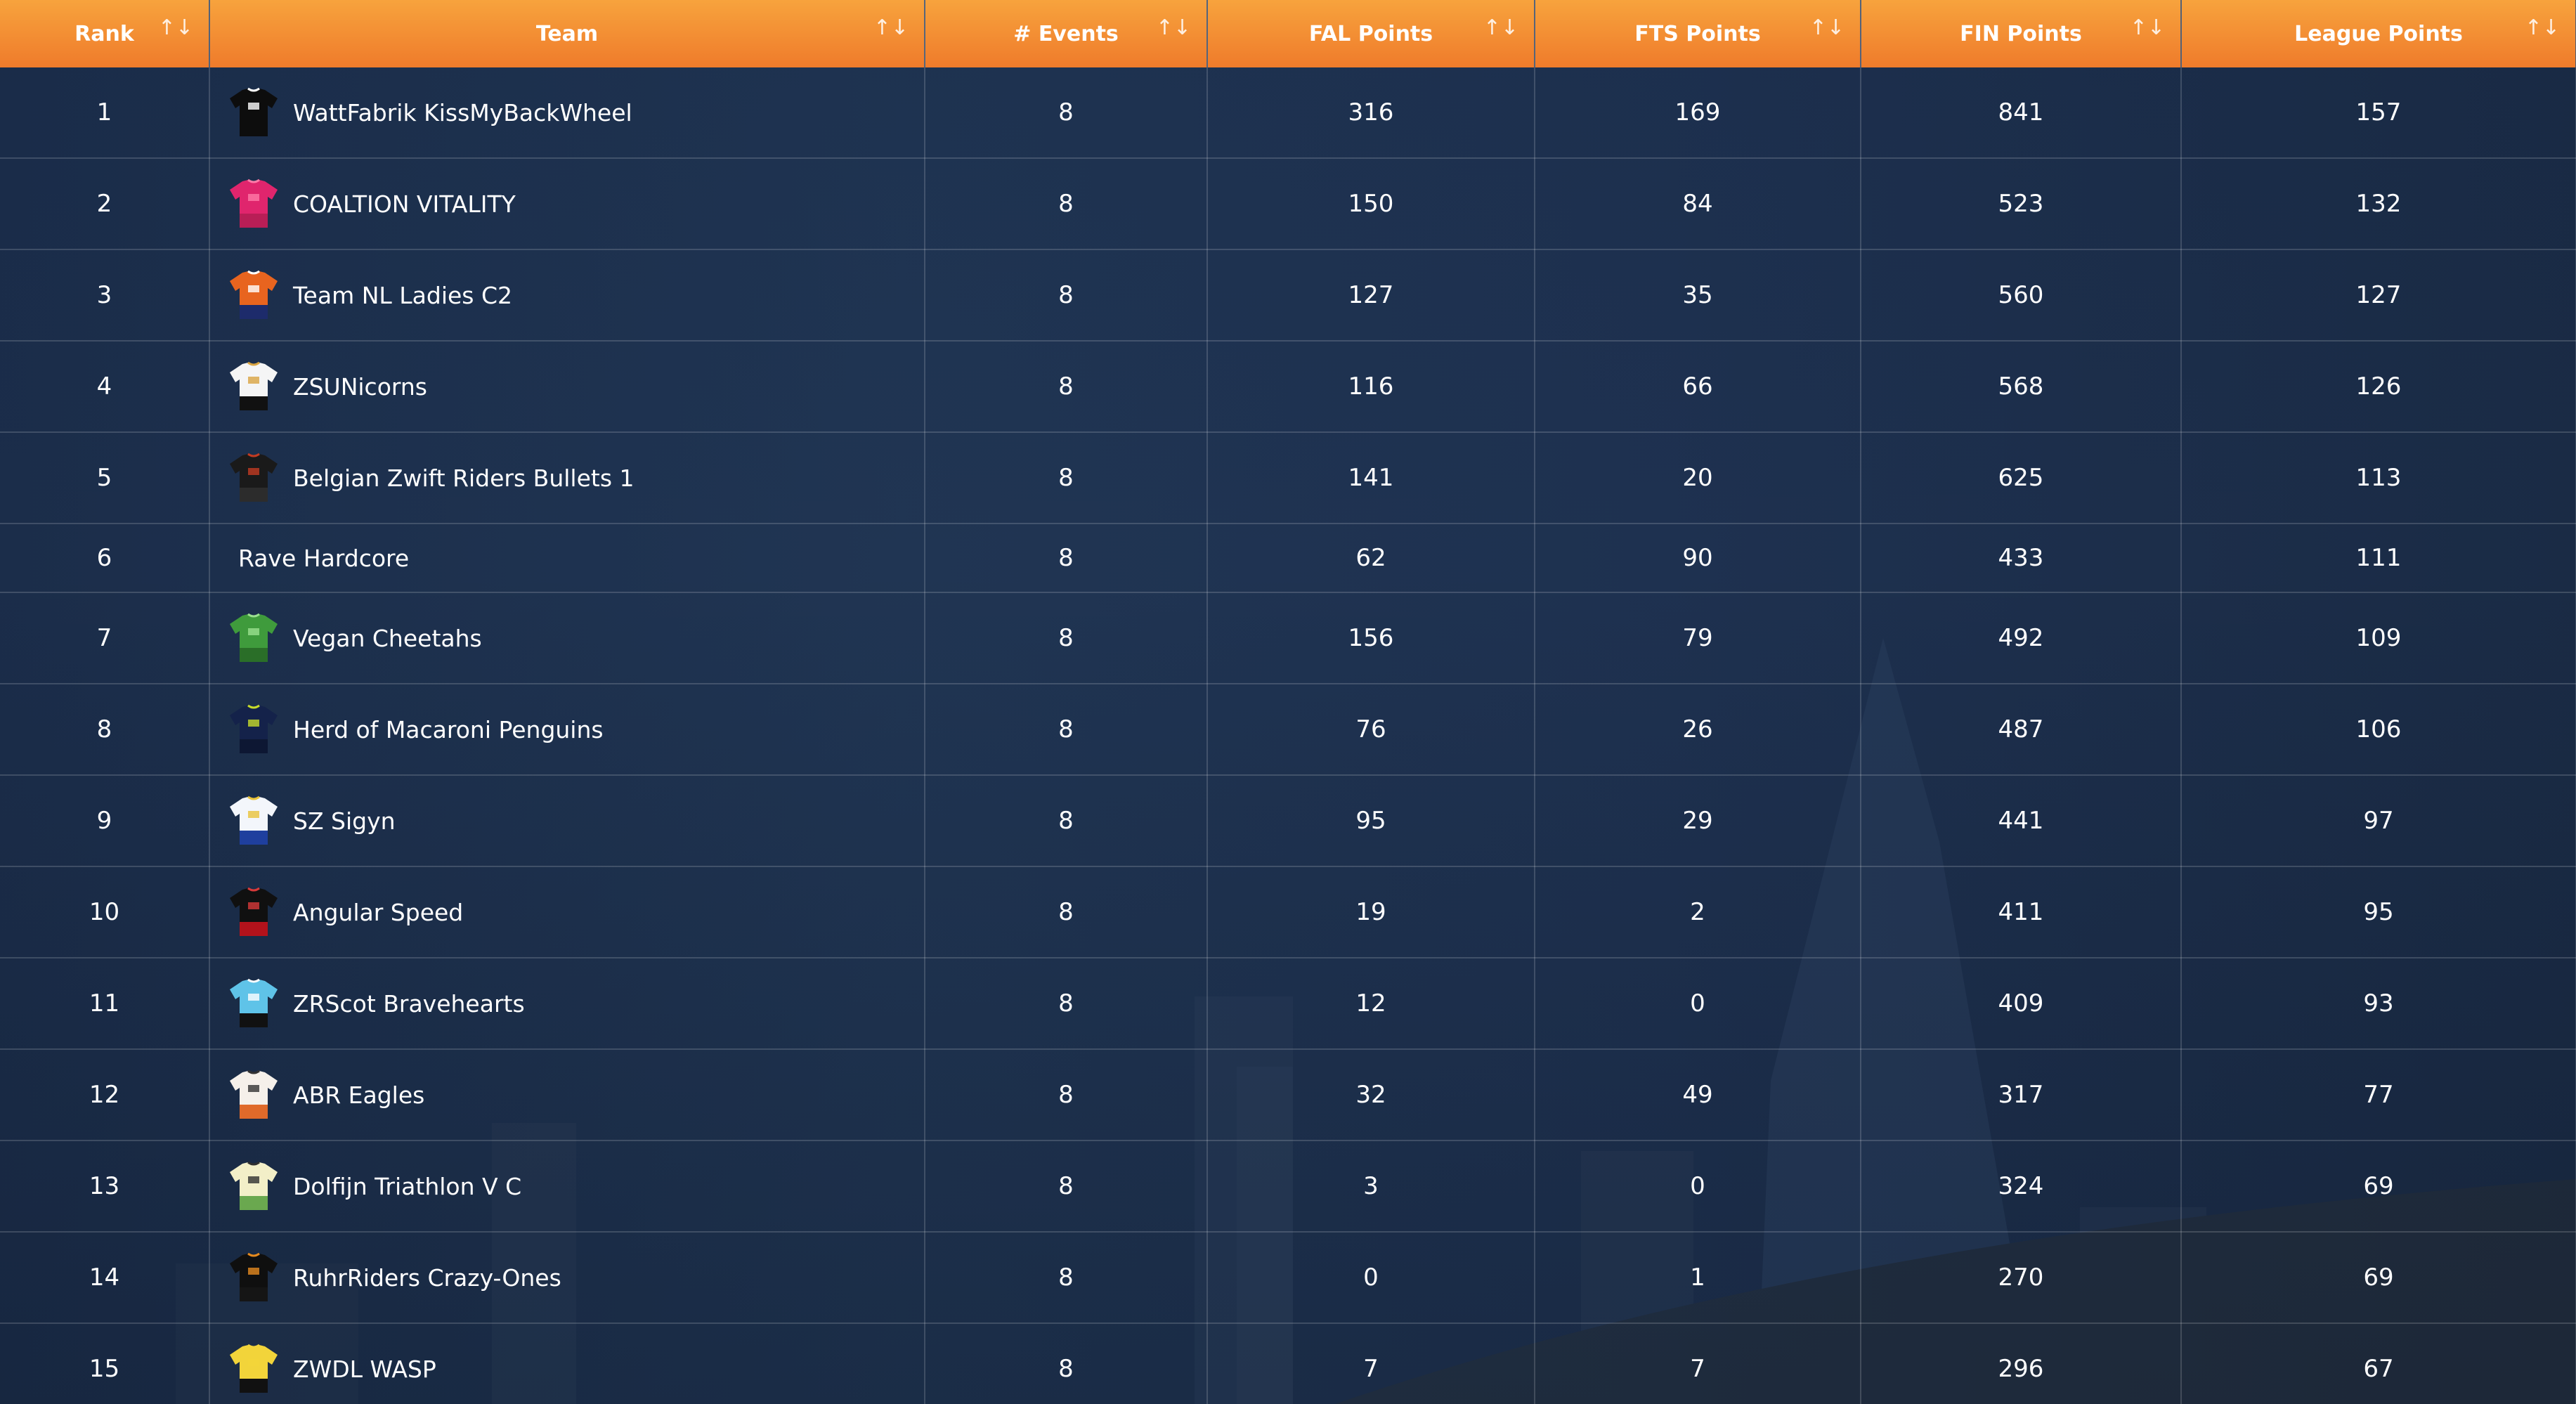  Describe the element at coordinates (365, 1369) in the screenshot. I see `team-name: ZWDL WASP` at that location.